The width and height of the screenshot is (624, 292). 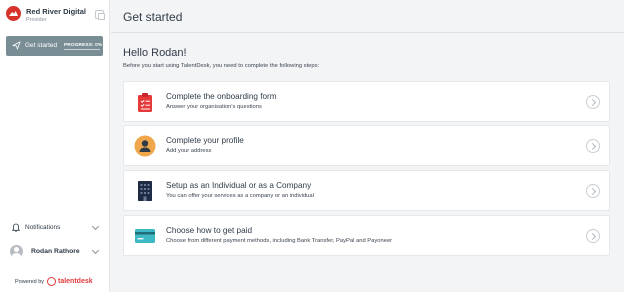 What do you see at coordinates (16, 45) in the screenshot?
I see `paper-plane-icon` at bounding box center [16, 45].